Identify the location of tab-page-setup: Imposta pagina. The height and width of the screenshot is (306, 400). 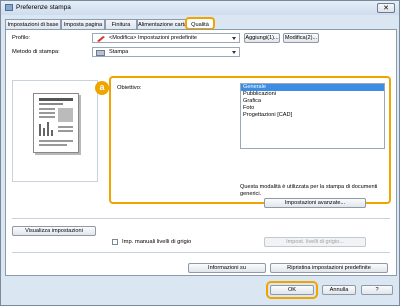
(83, 24).